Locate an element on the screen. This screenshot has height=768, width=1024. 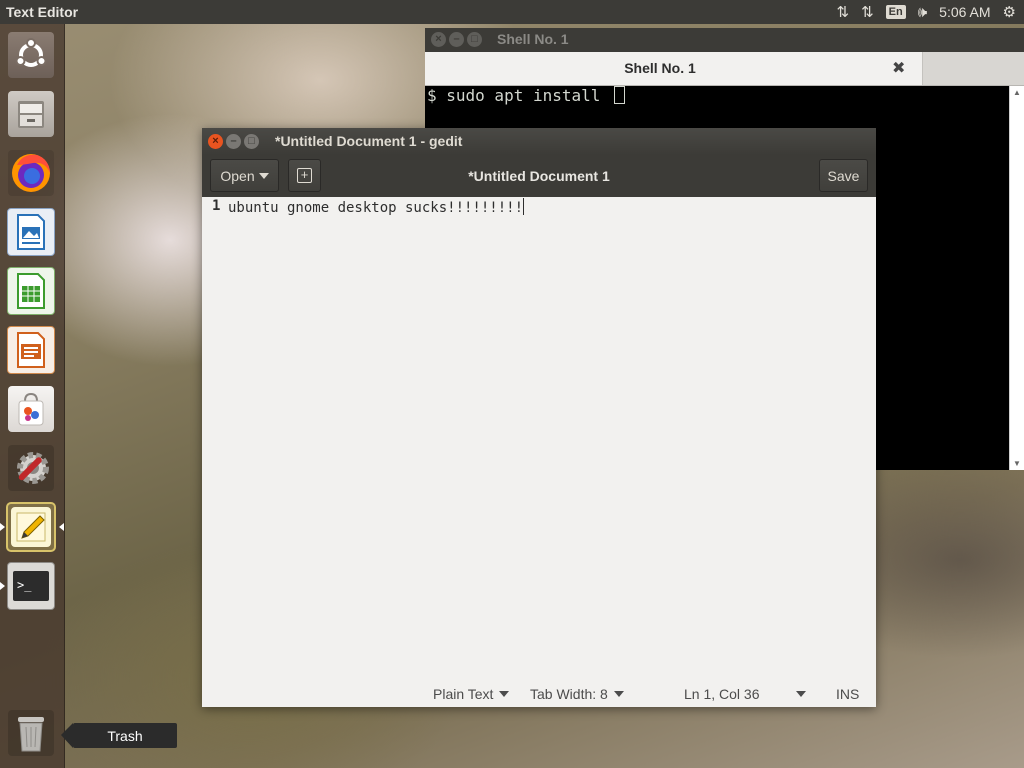
presentation-impress-icon is located at coordinates (31, 350).